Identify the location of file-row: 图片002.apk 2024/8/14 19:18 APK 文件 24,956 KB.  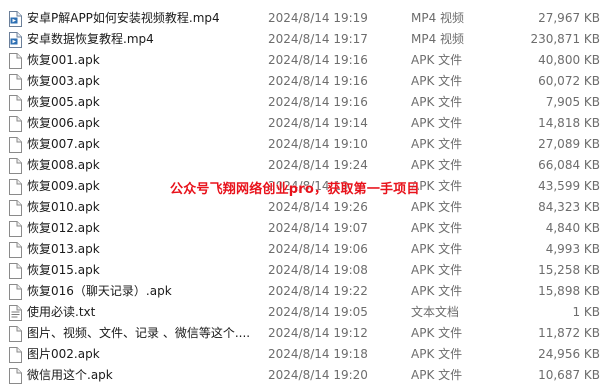
(308, 354).